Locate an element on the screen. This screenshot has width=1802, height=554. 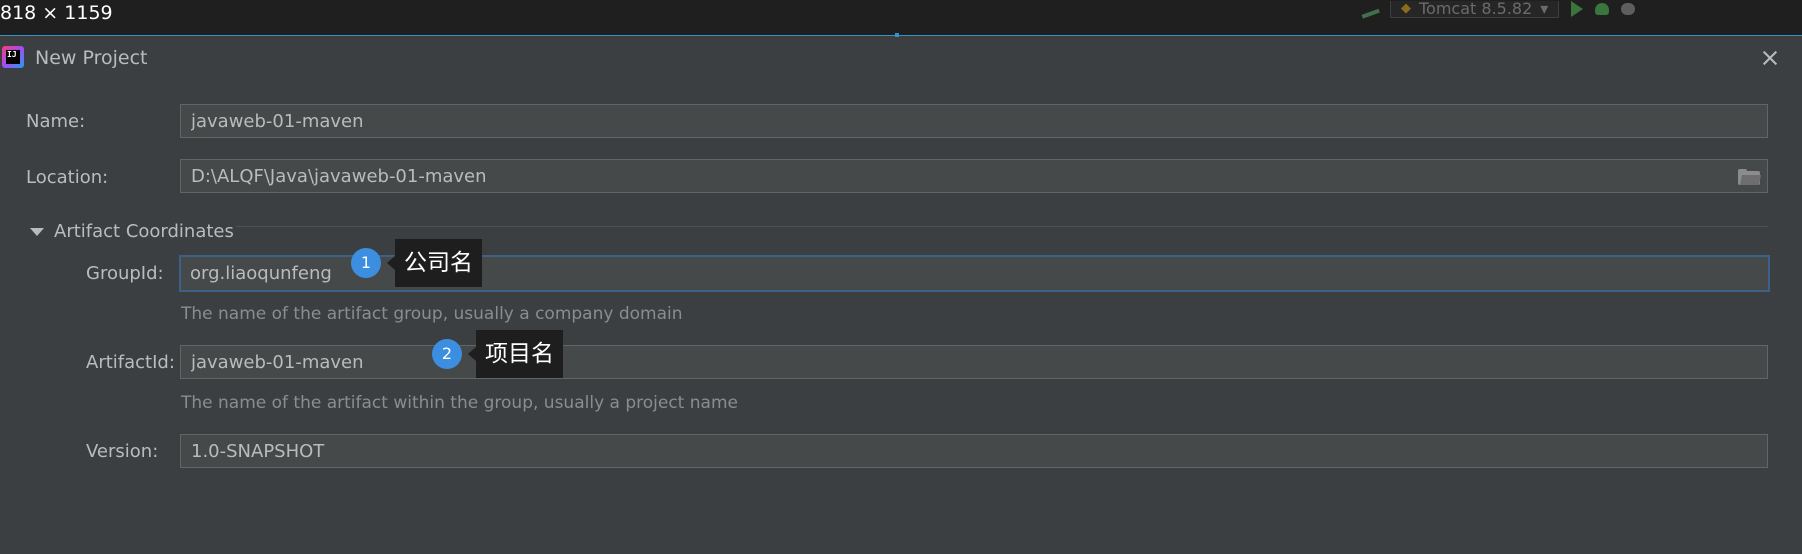
ide-toolbar: ◆ Tomcat 8.5.82 ▾ is located at coordinates (1497, 9).